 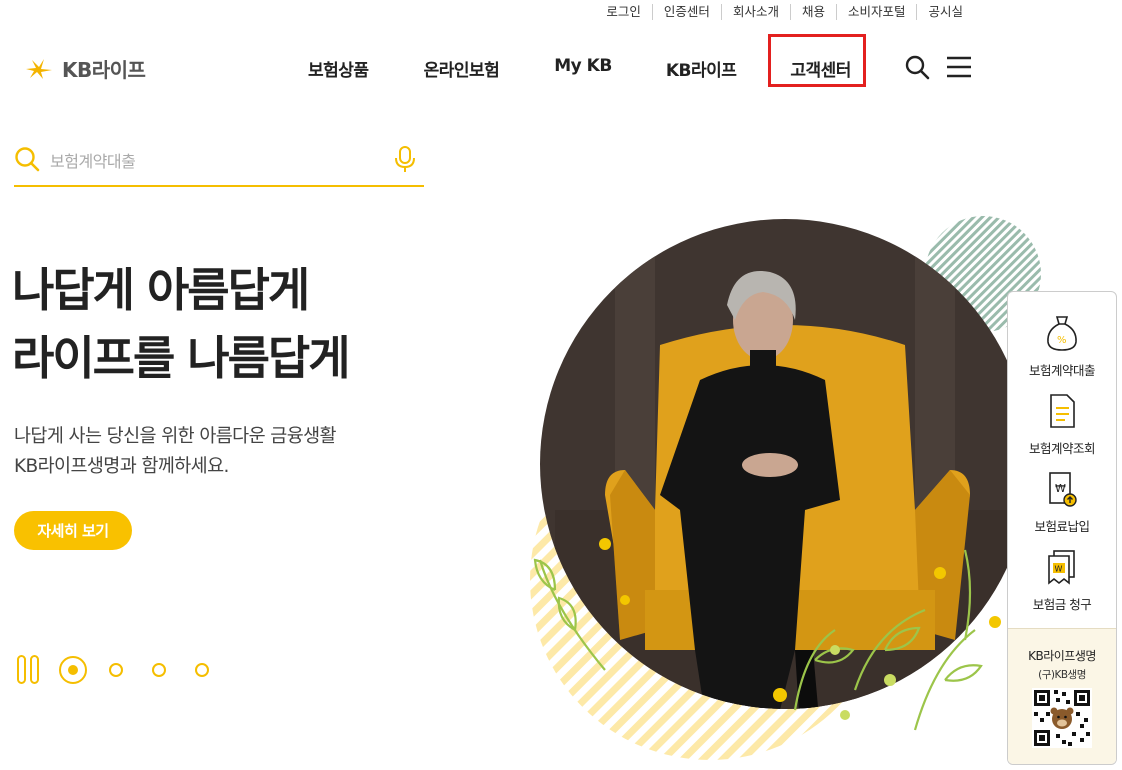 I want to click on logo-text: KB라이프, so click(x=104, y=70).